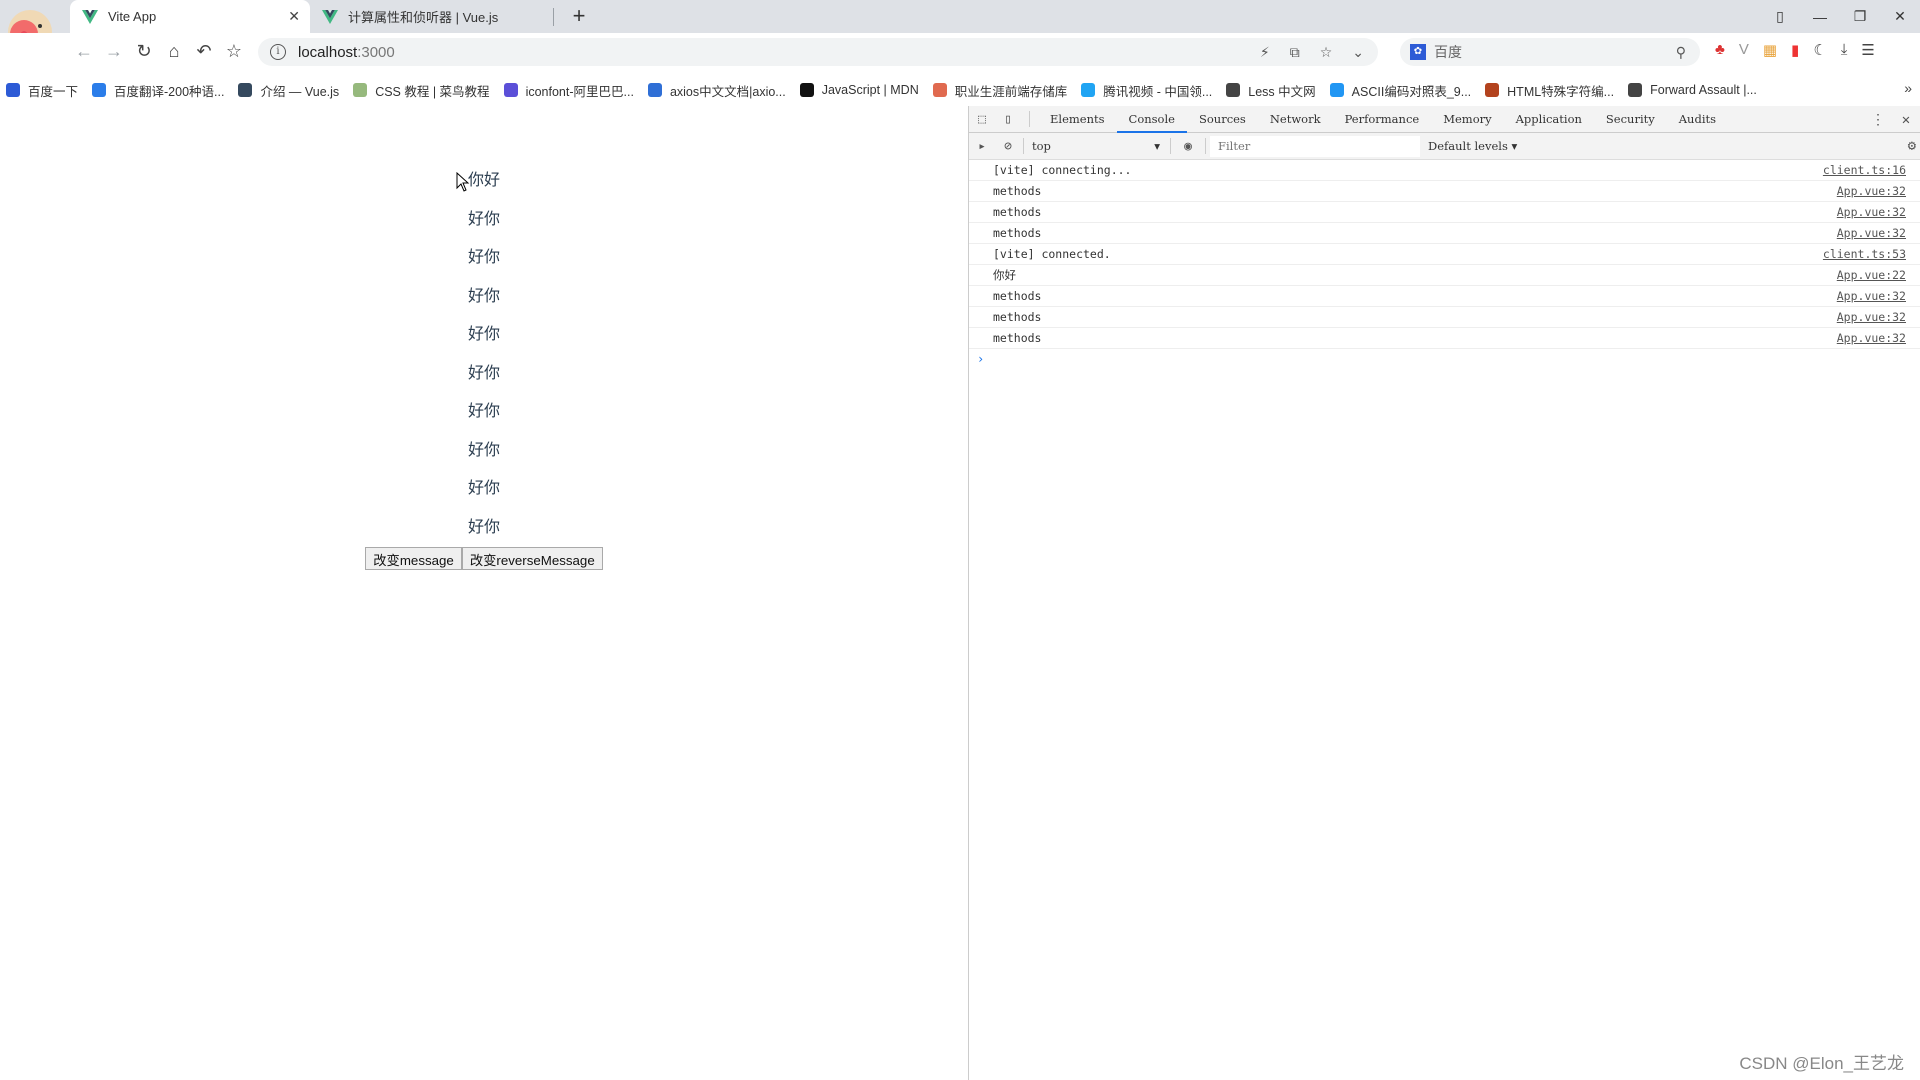 The image size is (1920, 1080). Describe the element at coordinates (982, 119) in the screenshot. I see `inspect-element-icon: ⬚` at that location.